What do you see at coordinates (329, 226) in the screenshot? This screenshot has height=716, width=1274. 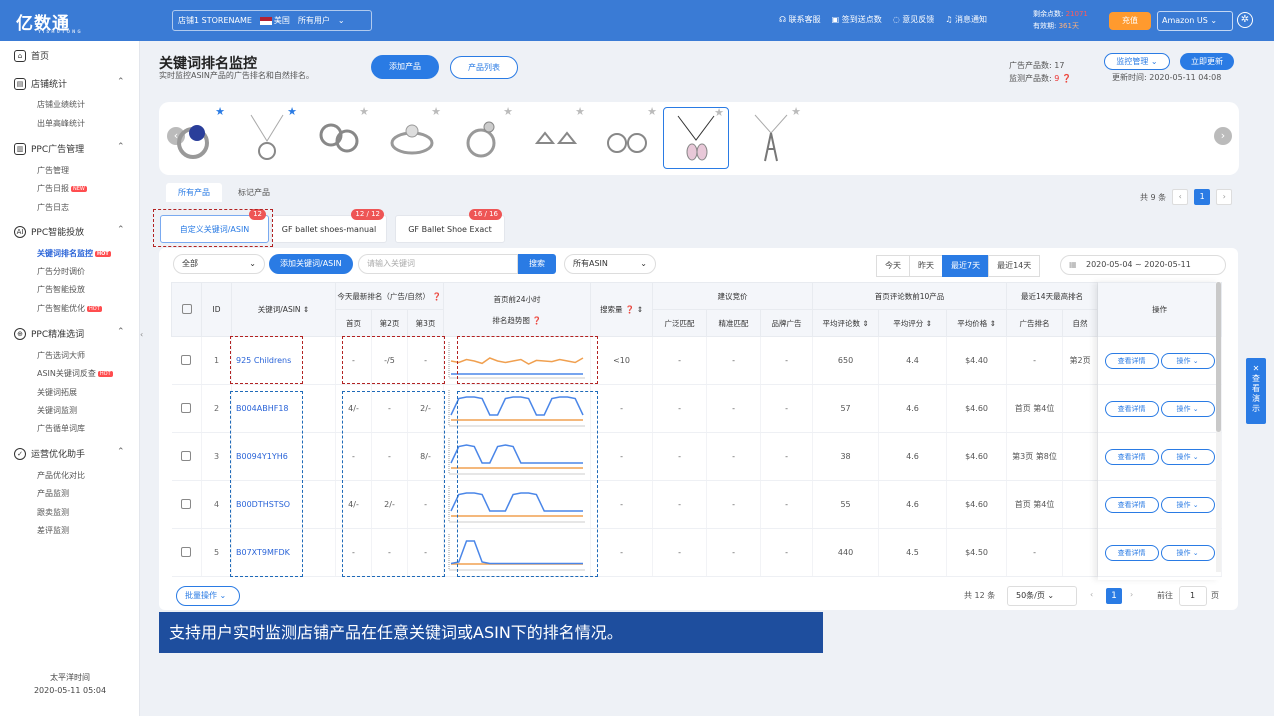 I see `keyword-tab-manual: GF ballet shoes-manual 12 / 12` at bounding box center [329, 226].